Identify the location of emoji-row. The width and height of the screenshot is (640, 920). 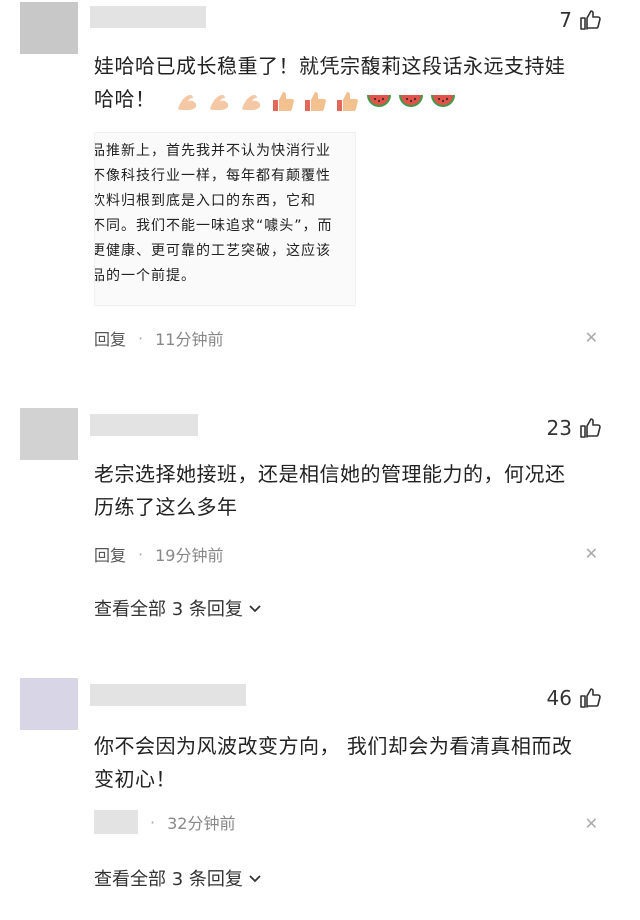
(315, 101).